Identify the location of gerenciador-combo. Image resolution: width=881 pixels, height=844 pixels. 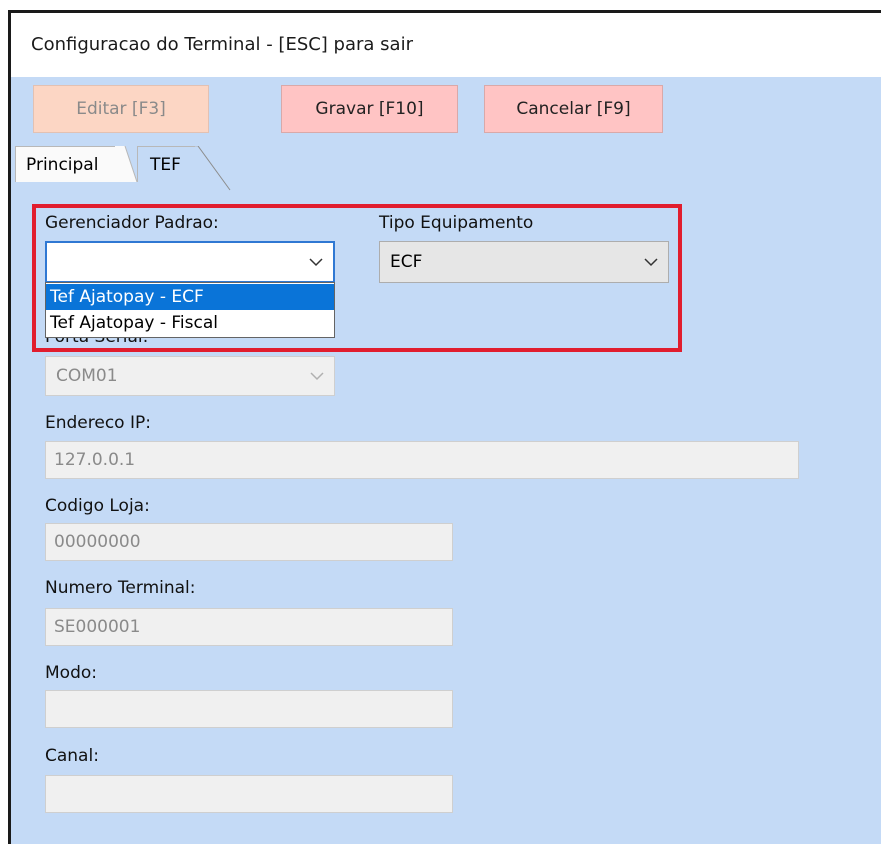
(190, 262).